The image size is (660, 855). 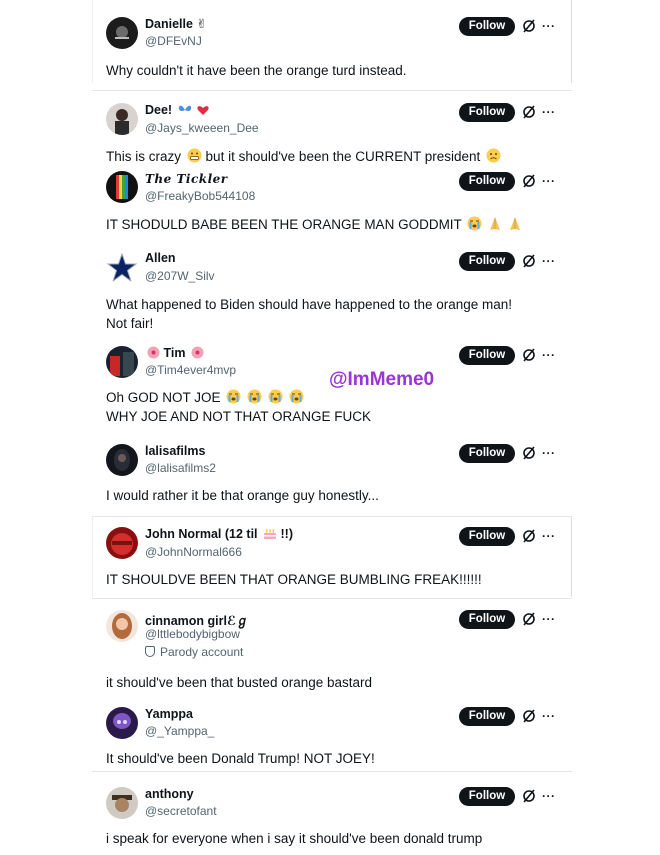 What do you see at coordinates (169, 714) in the screenshot?
I see `display-name: Yamppa` at bounding box center [169, 714].